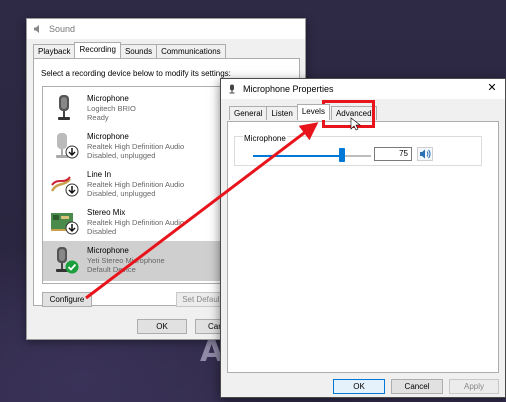 Image resolution: width=506 pixels, height=402 pixels. Describe the element at coordinates (313, 112) in the screenshot. I see `tab-levels: Levels` at that location.